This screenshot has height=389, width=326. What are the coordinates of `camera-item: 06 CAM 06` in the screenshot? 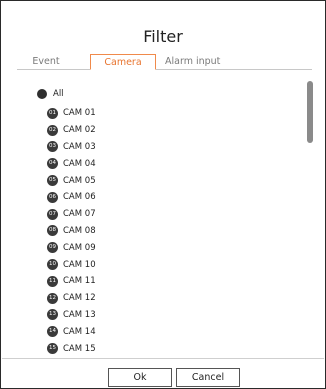 It's located at (157, 197).